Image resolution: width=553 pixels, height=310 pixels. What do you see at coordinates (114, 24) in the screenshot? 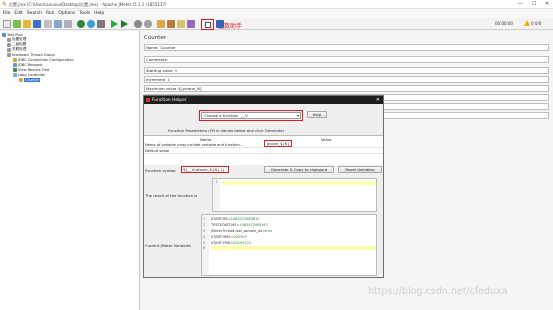
I see `start-icon` at bounding box center [114, 24].